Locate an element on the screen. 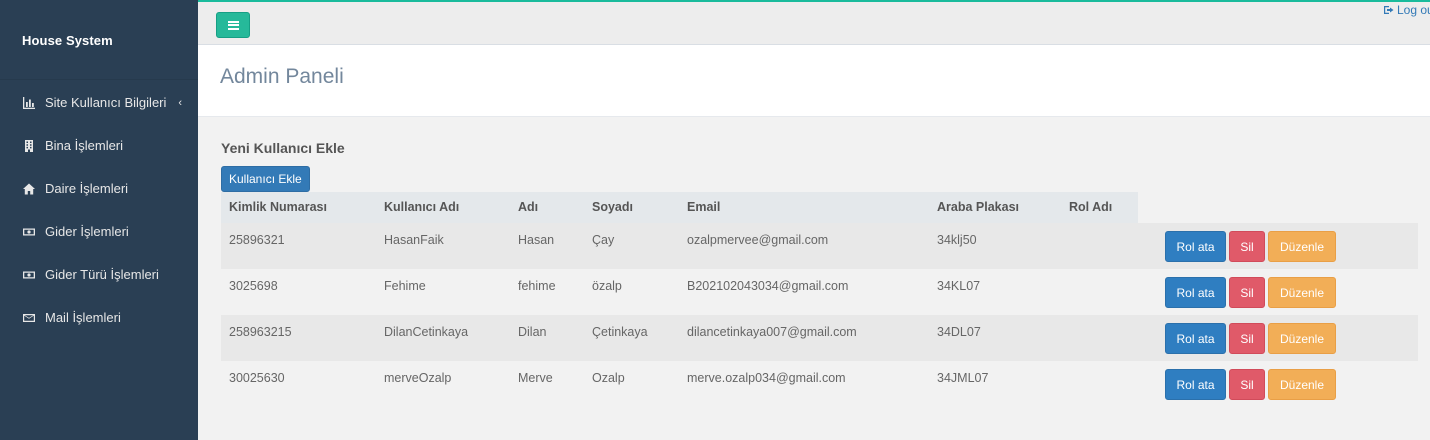 This screenshot has width=1430, height=440. envelope-icon is located at coordinates (29, 318).